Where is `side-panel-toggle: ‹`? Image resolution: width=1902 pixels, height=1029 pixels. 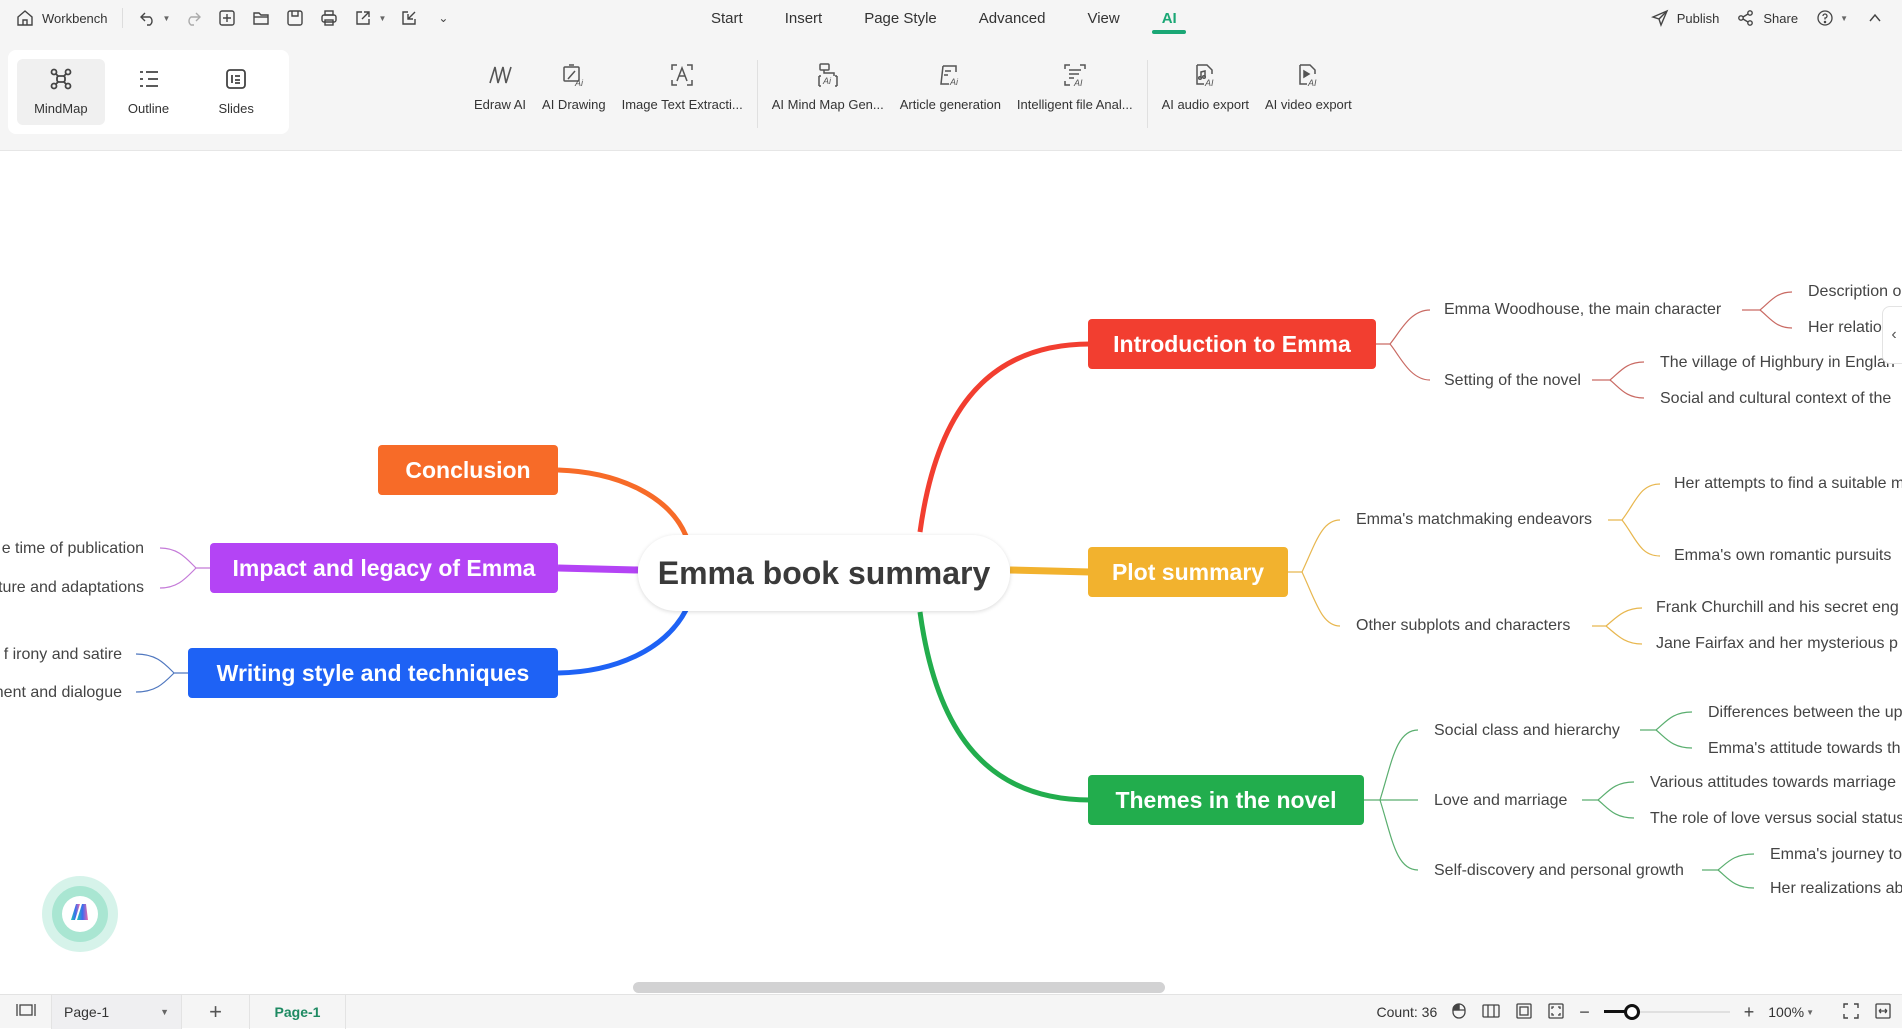 side-panel-toggle: ‹ is located at coordinates (1892, 335).